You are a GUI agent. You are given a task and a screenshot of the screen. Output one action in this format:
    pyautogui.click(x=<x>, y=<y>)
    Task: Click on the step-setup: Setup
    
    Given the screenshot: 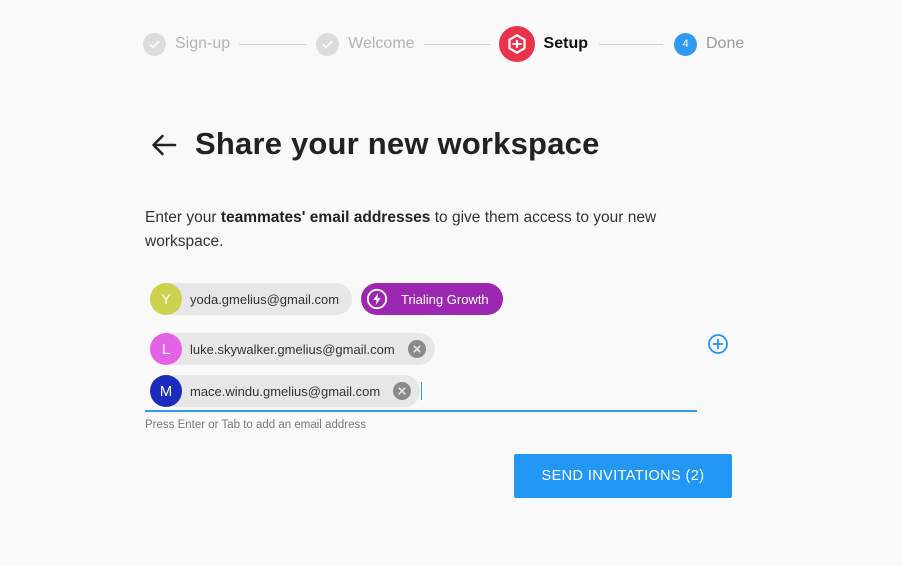 What is the action you would take?
    pyautogui.click(x=543, y=44)
    